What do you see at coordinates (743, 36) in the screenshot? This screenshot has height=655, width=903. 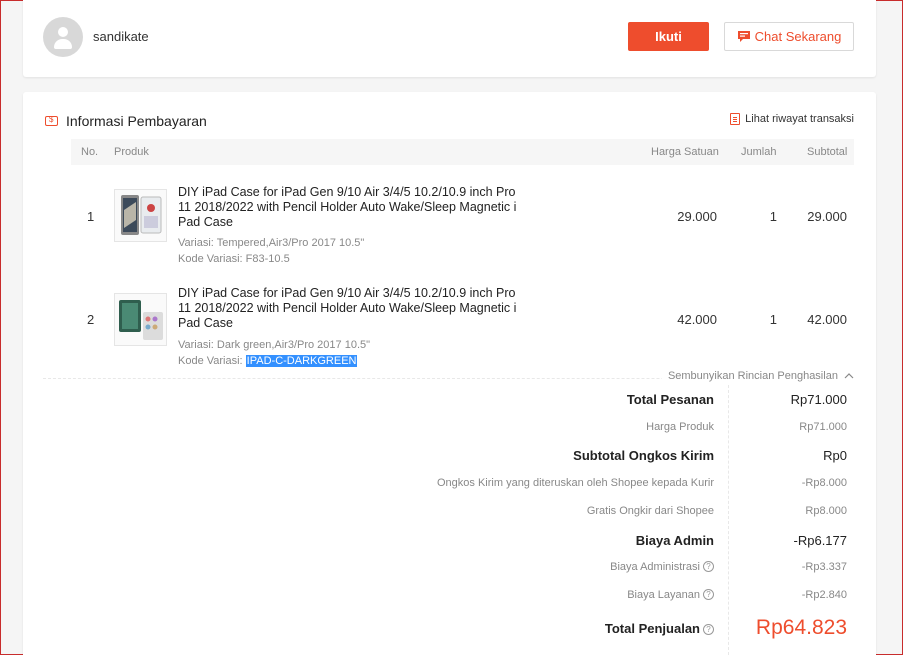 I see `chat-icon` at bounding box center [743, 36].